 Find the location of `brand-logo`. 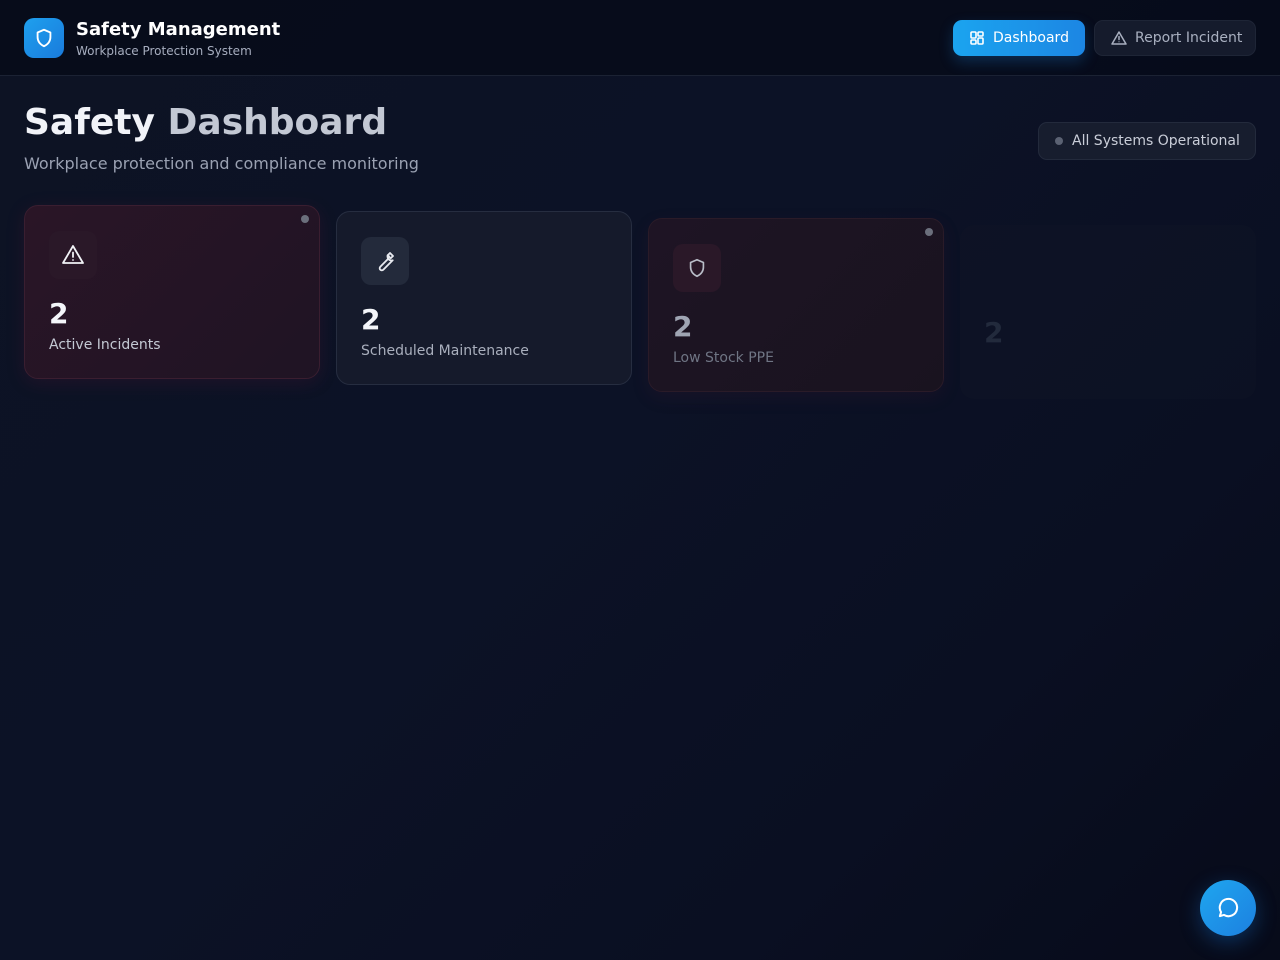

brand-logo is located at coordinates (44, 38).